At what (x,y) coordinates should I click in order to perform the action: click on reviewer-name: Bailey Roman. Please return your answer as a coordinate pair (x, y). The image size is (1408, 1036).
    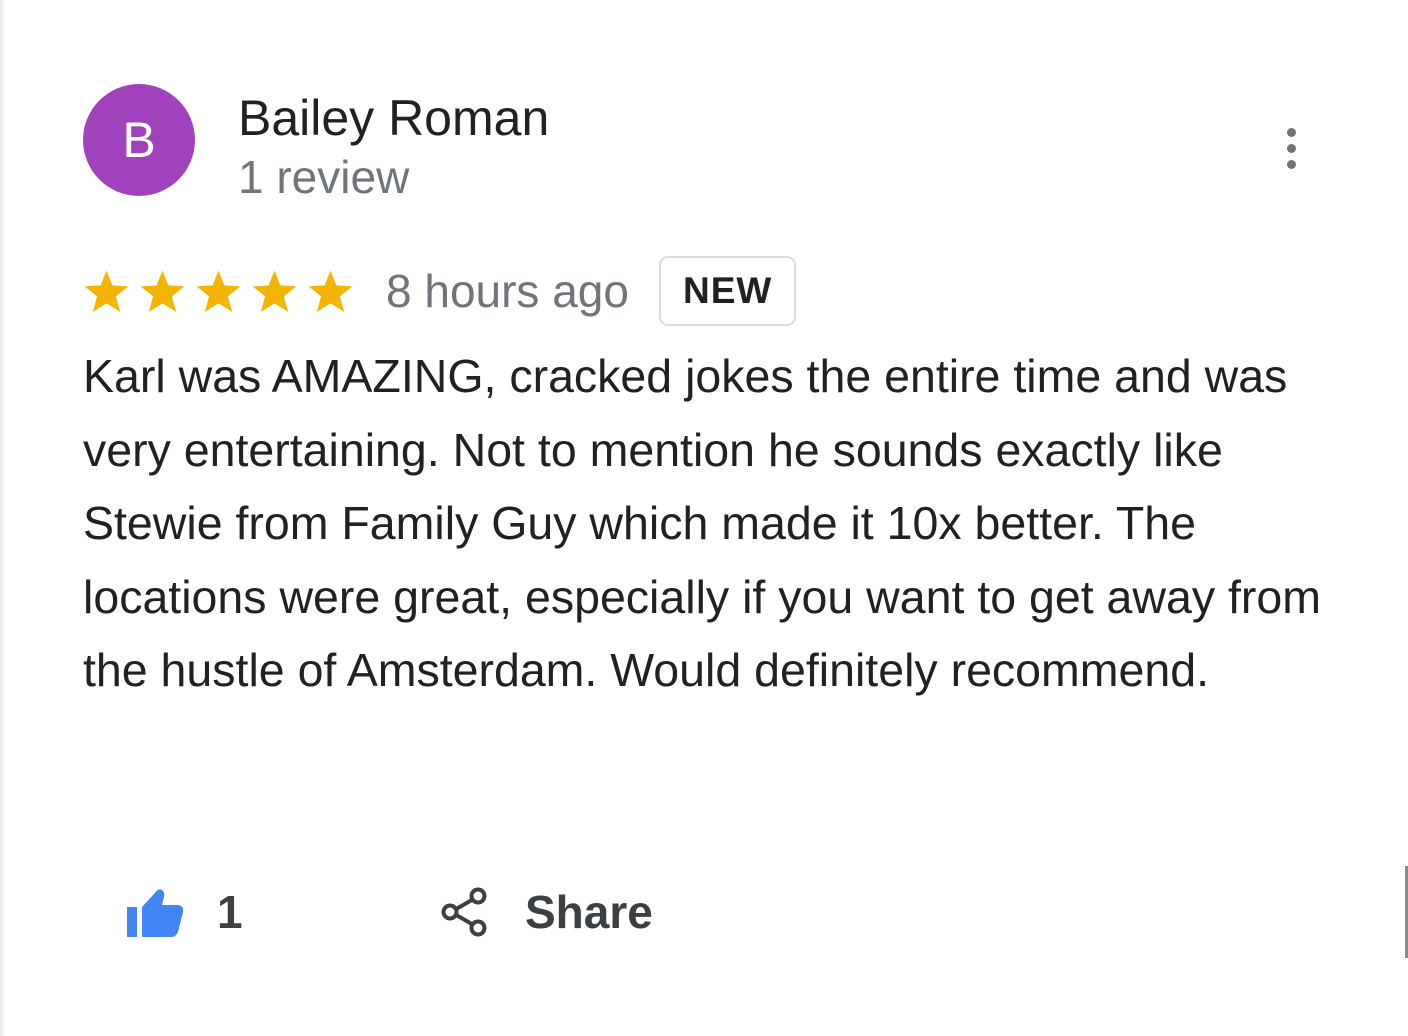
    Looking at the image, I should click on (393, 118).